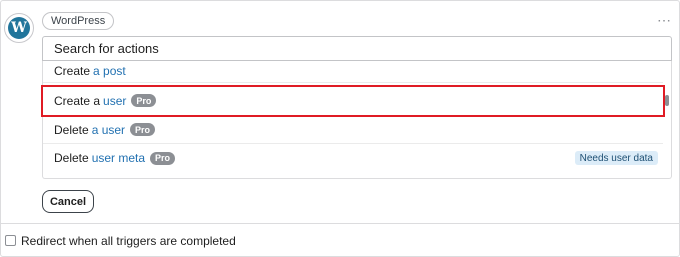 This screenshot has height=257, width=680. I want to click on wordpress-logo-icon: W, so click(19, 28).